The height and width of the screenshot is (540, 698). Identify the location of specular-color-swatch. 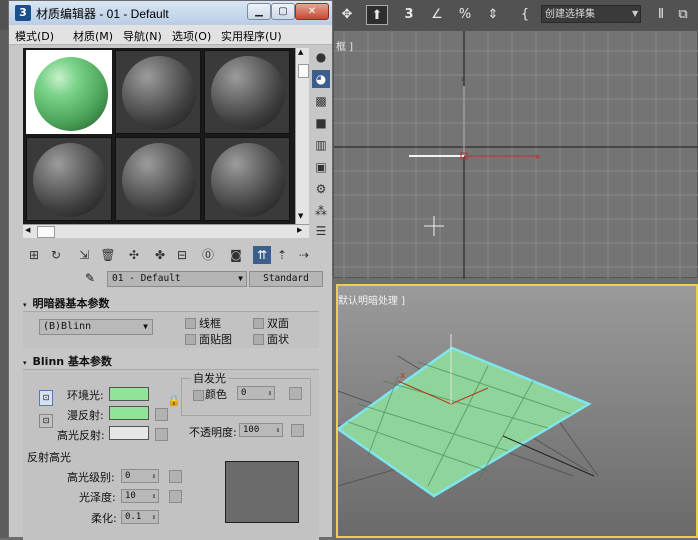
(129, 433).